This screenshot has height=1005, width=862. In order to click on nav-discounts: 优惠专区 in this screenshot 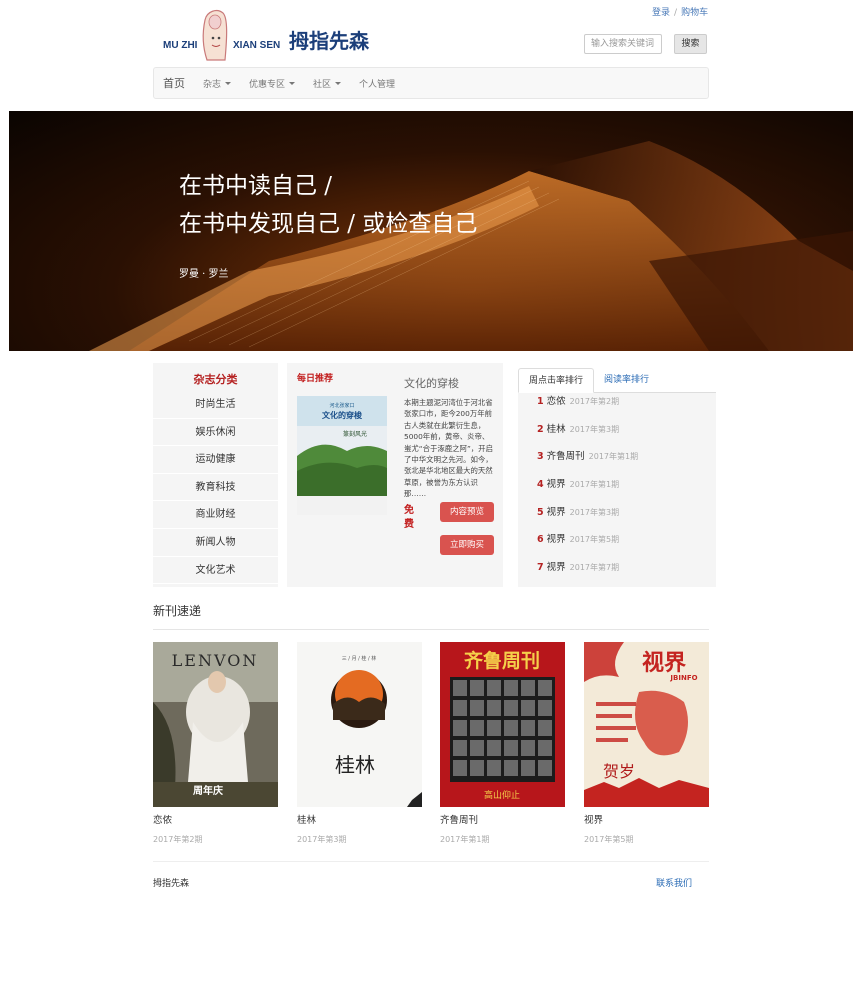, I will do `click(272, 83)`.